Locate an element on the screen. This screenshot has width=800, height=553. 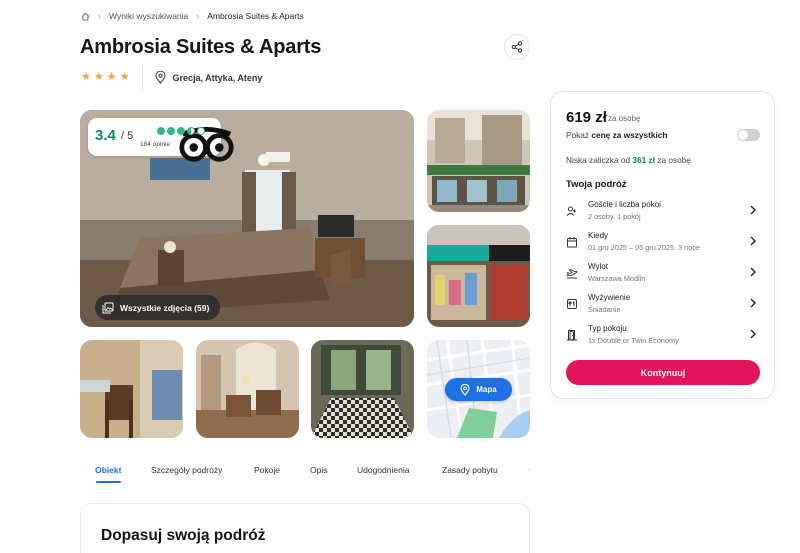
lobby-image is located at coordinates (247, 389).